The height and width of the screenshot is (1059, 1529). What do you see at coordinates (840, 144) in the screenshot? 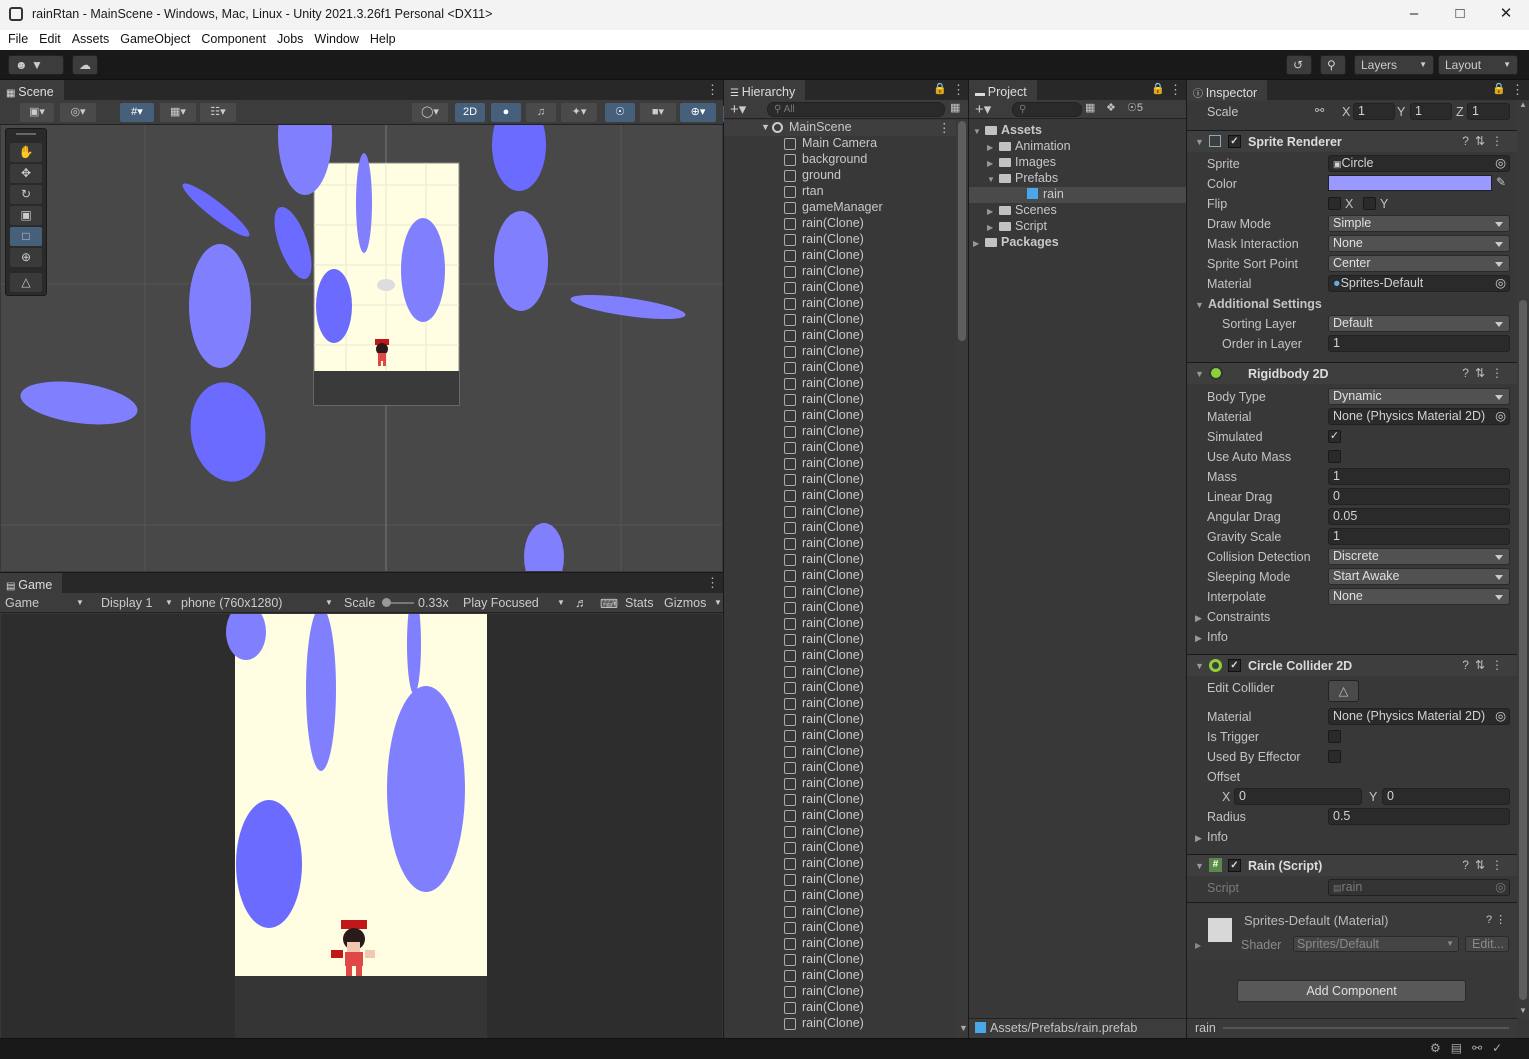
I see `list-item: Main Camera` at bounding box center [840, 144].